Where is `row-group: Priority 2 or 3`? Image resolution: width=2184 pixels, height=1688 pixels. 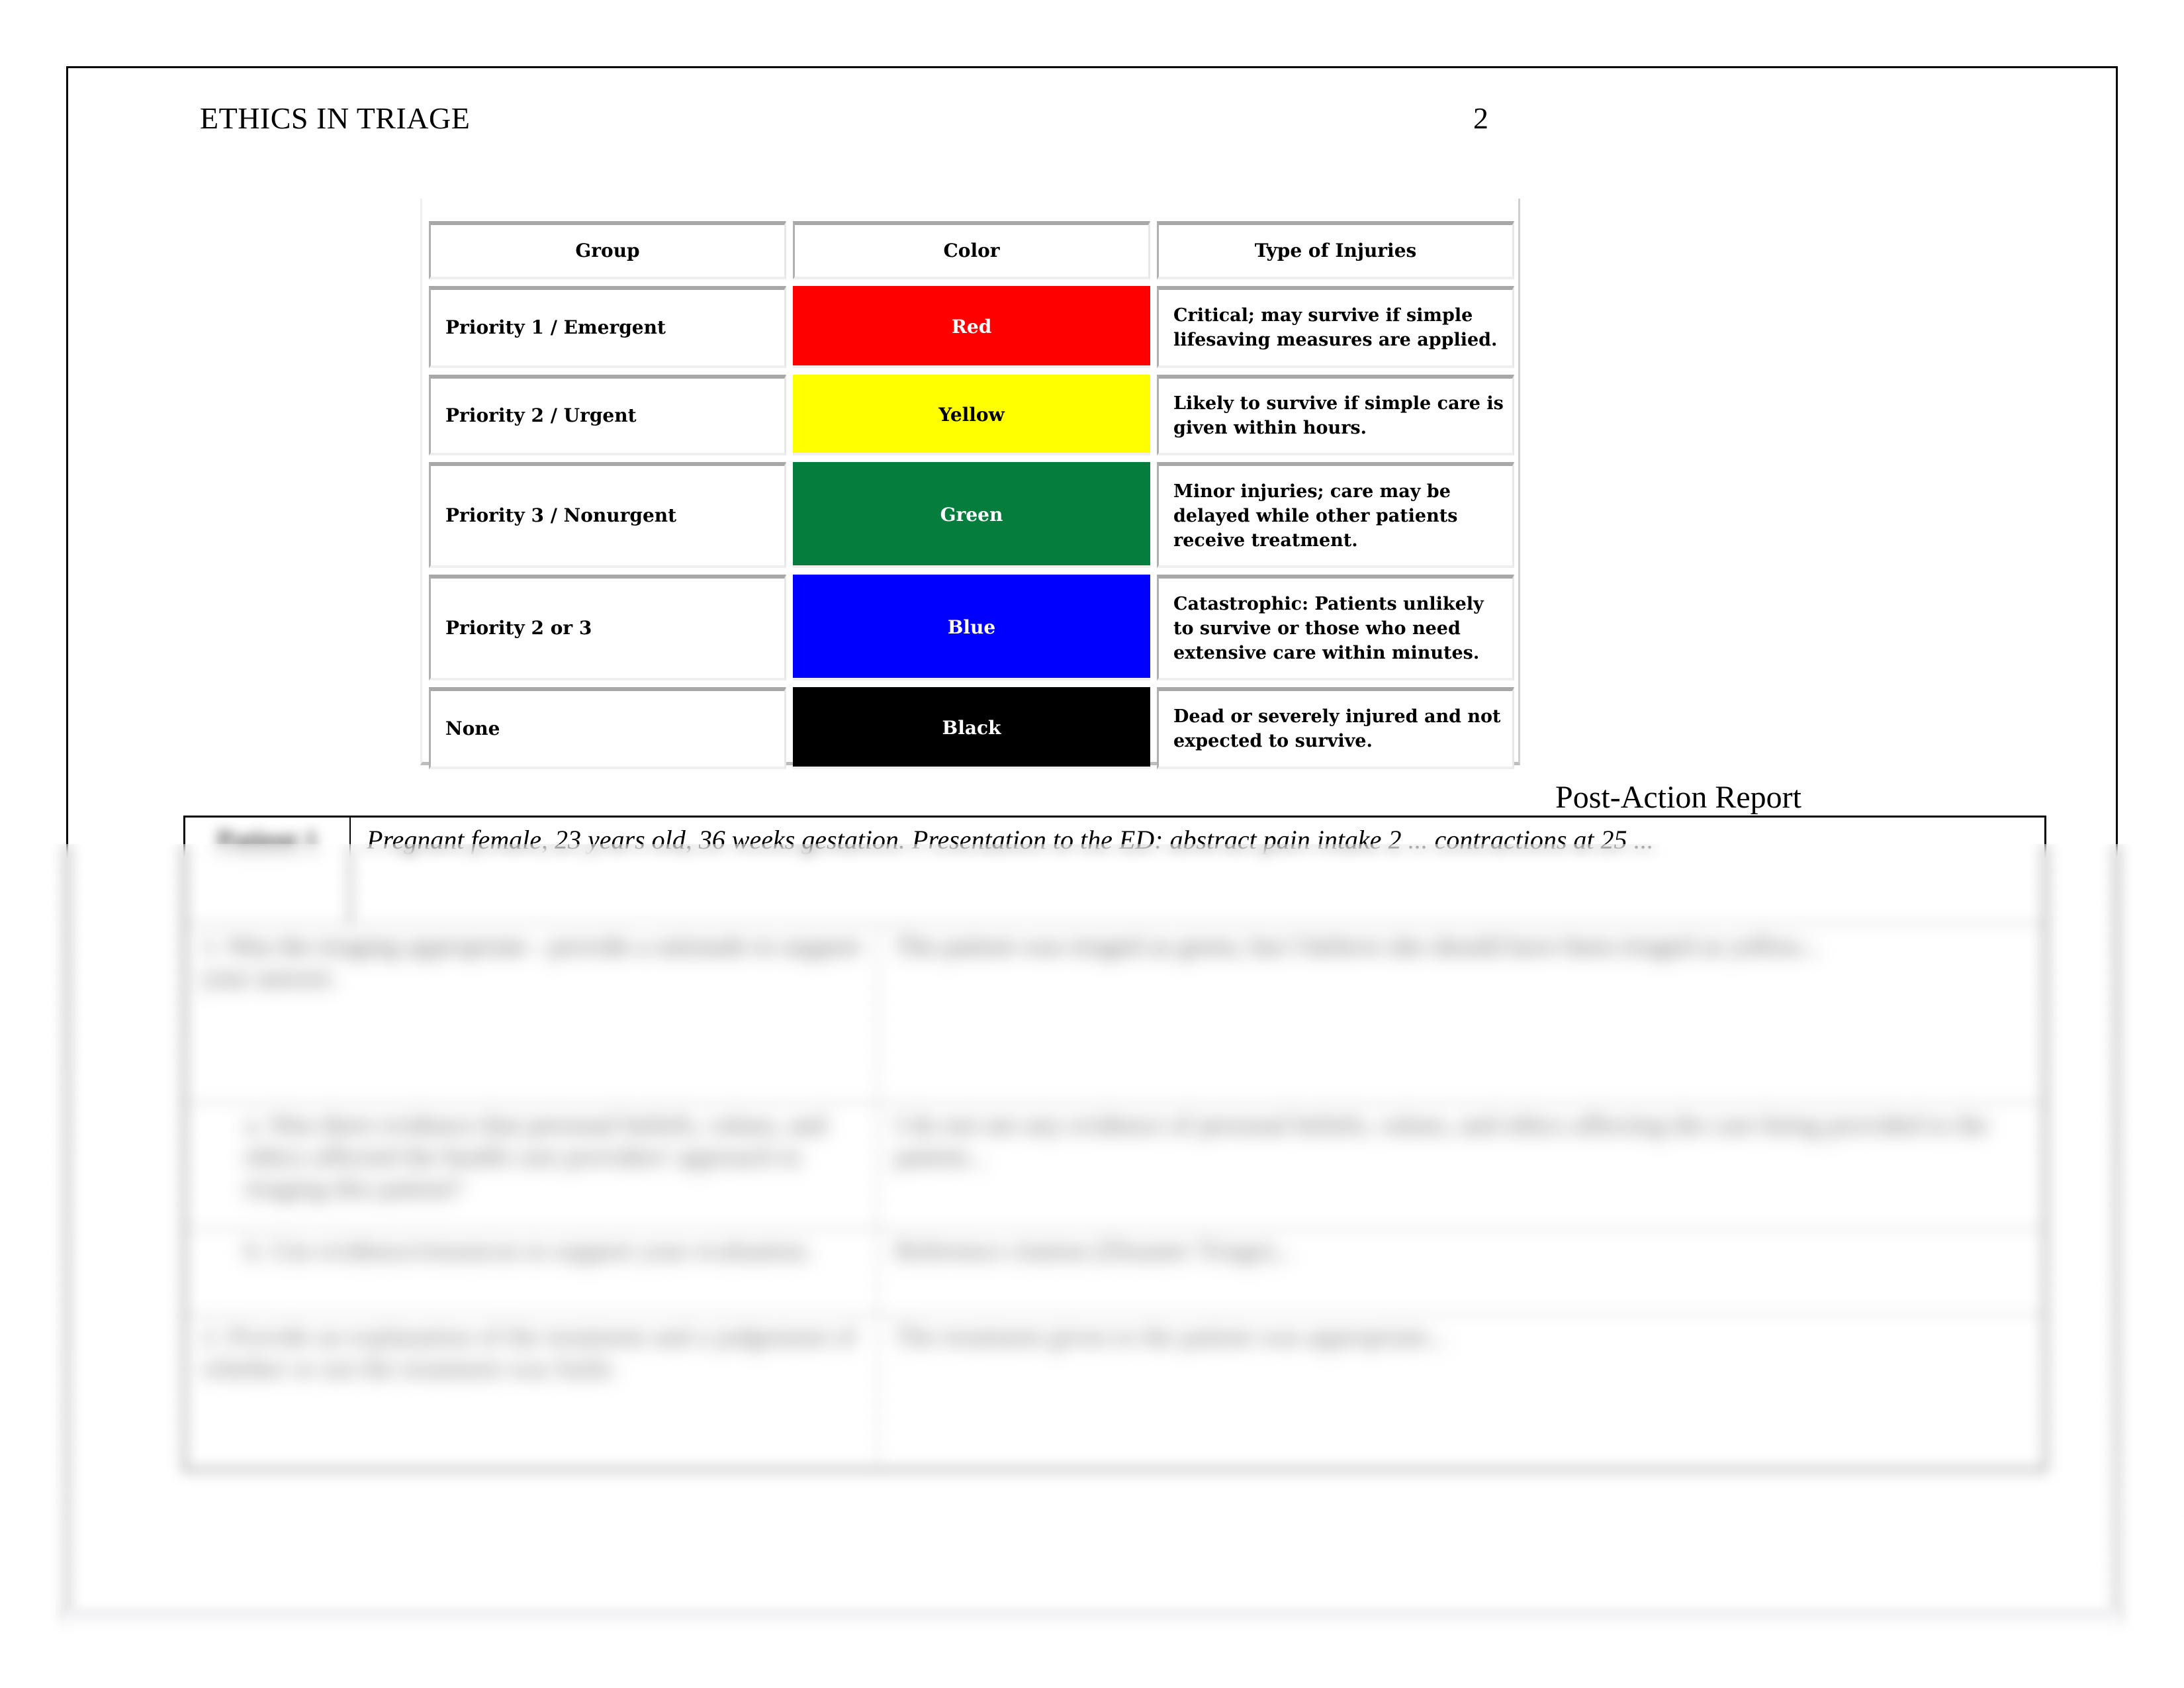 row-group: Priority 2 or 3 is located at coordinates (607, 627).